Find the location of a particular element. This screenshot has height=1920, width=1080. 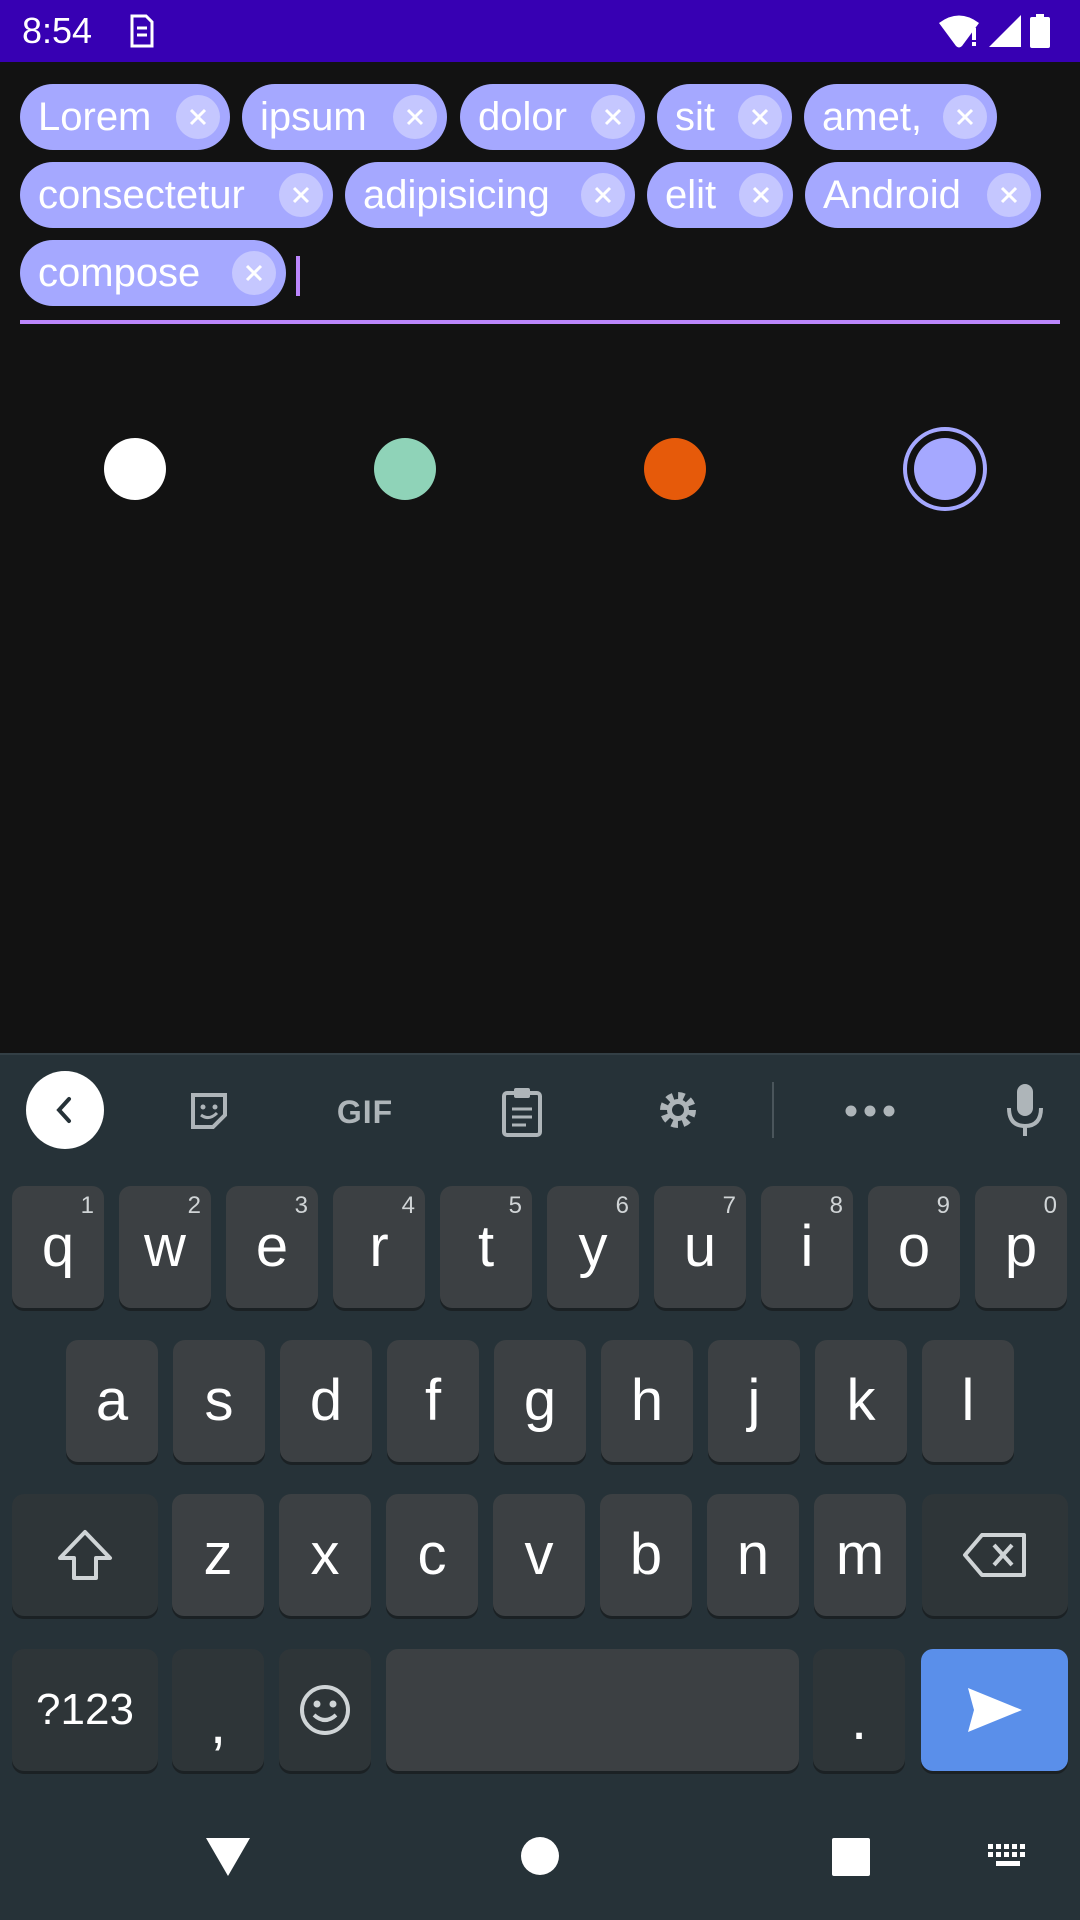

key-label: c is located at coordinates (432, 1554).